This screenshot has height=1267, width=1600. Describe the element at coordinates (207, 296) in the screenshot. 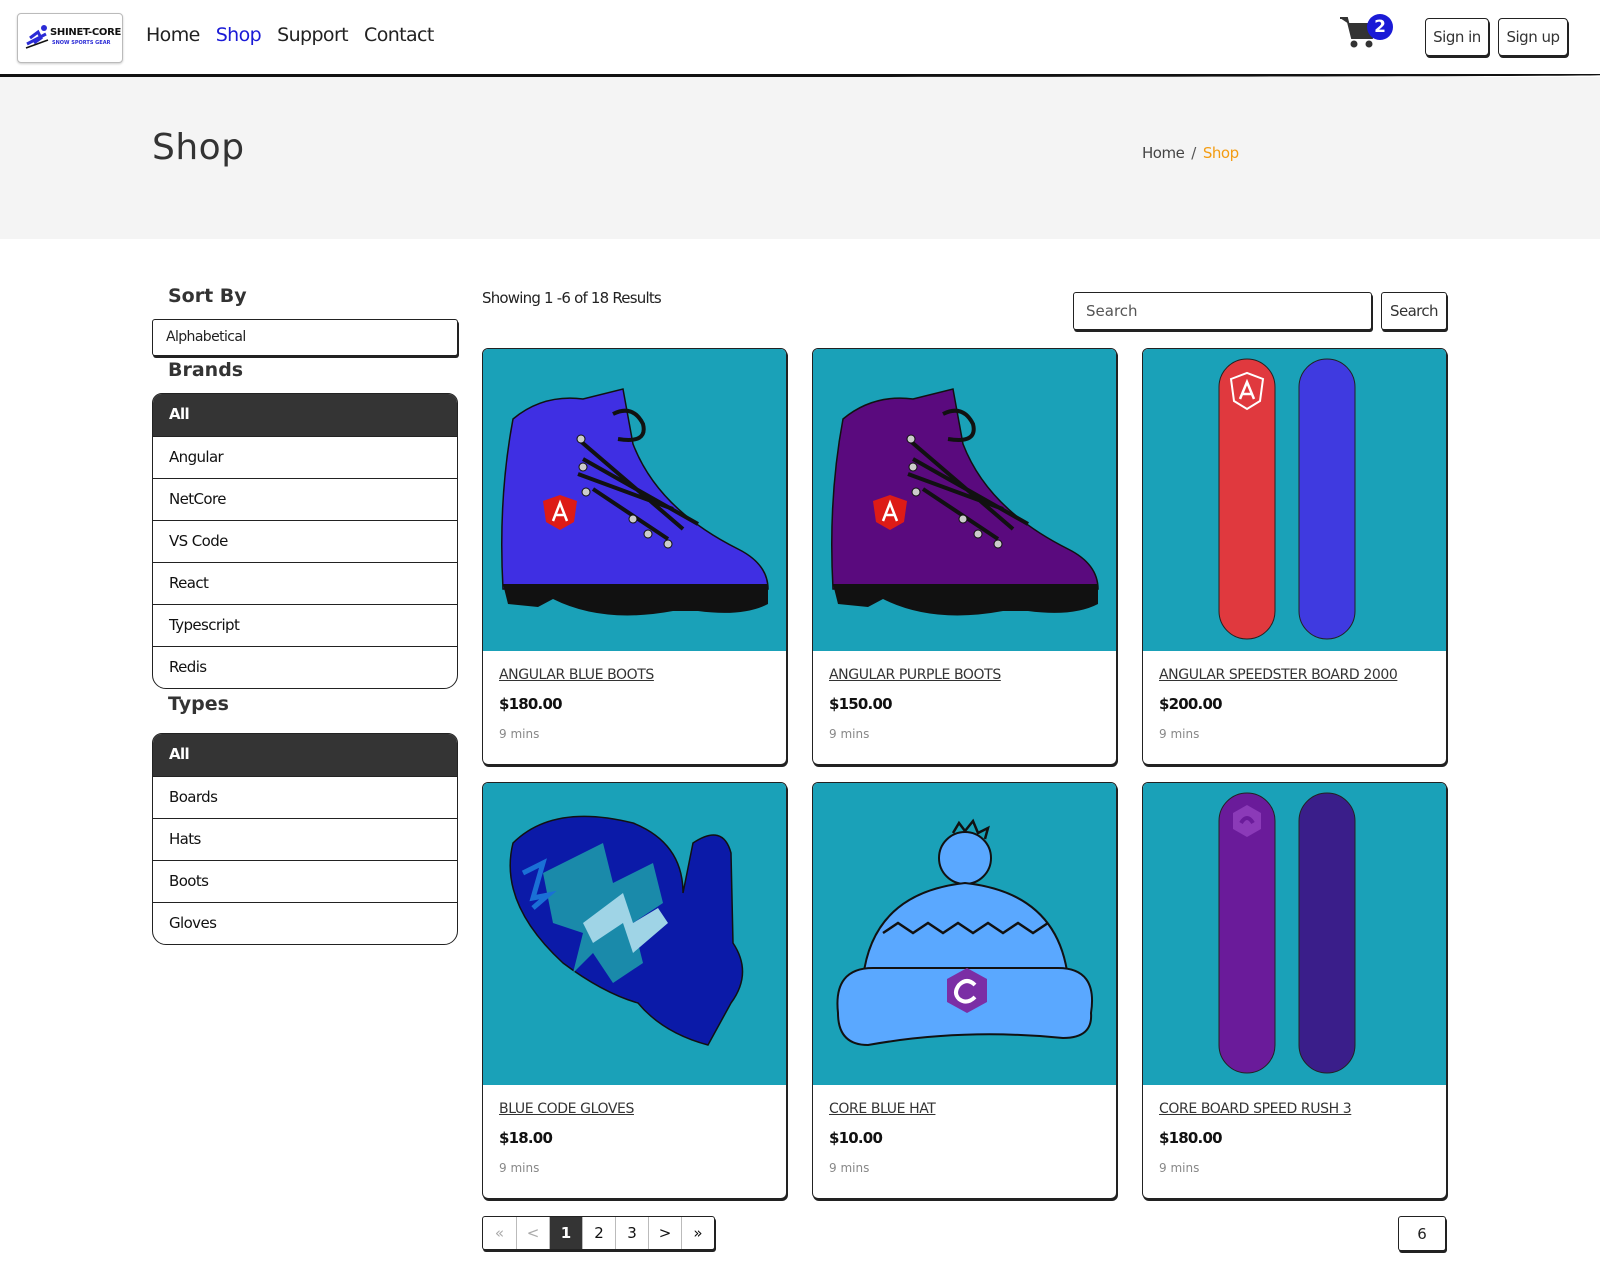

I see `sort-heading: Sort By` at that location.